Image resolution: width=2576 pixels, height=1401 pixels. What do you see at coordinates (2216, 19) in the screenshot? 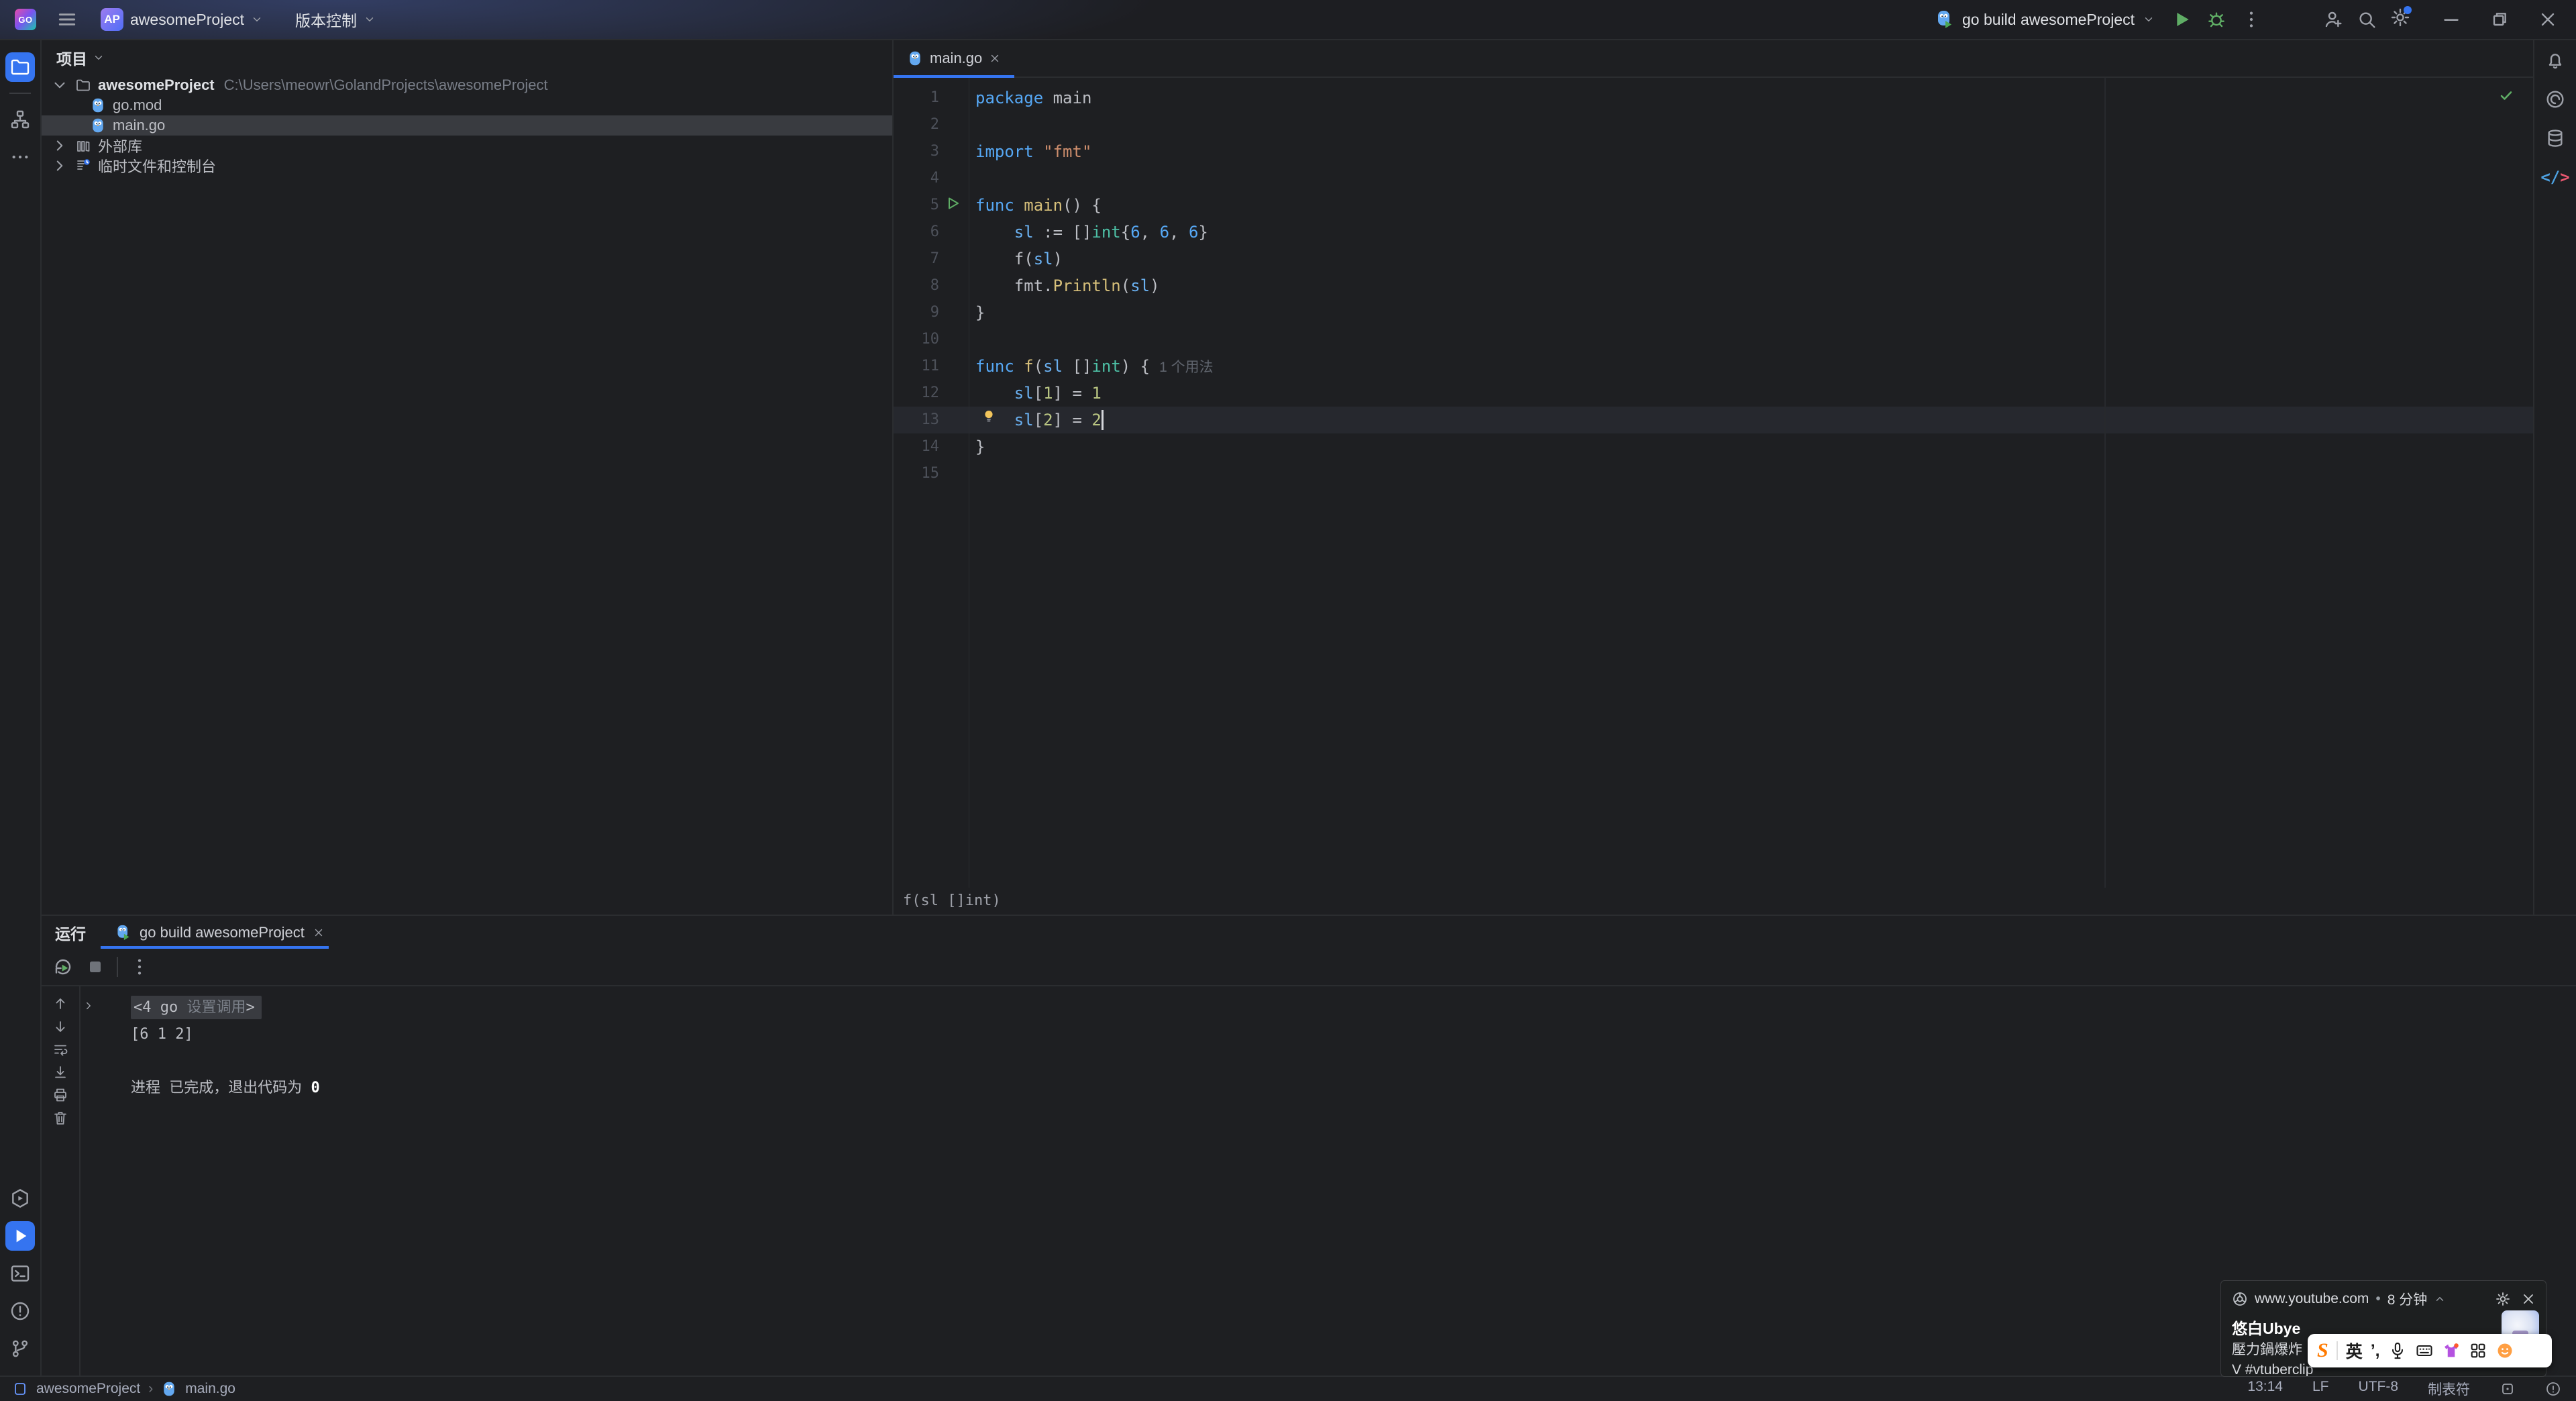
I see `debug-bug-icon` at bounding box center [2216, 19].